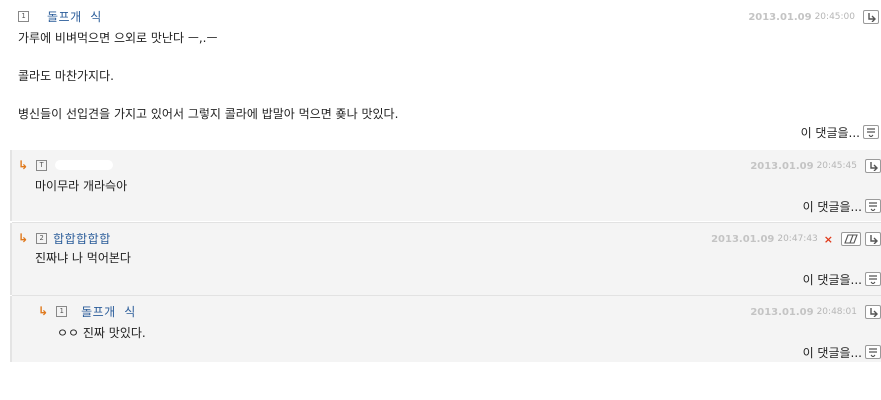 The width and height of the screenshot is (881, 400). I want to click on comment-time: 20:48:01, so click(836, 312).